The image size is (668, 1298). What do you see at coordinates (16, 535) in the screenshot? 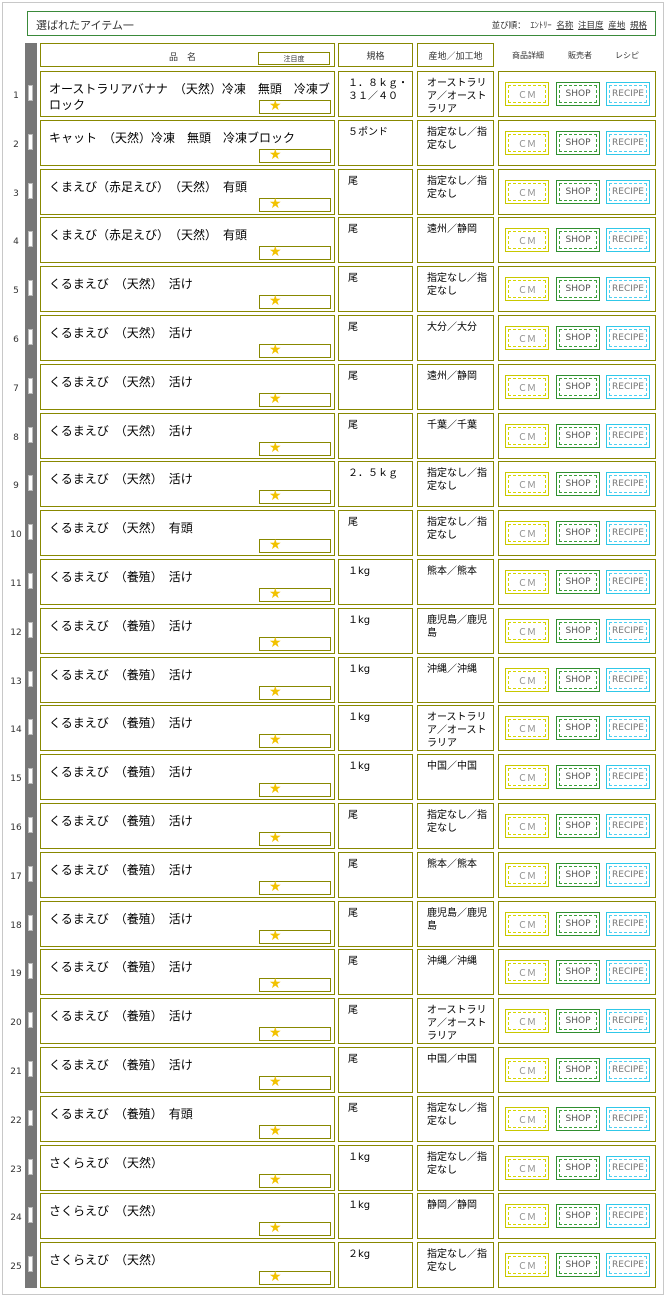
I see `row-number: 10` at bounding box center [16, 535].